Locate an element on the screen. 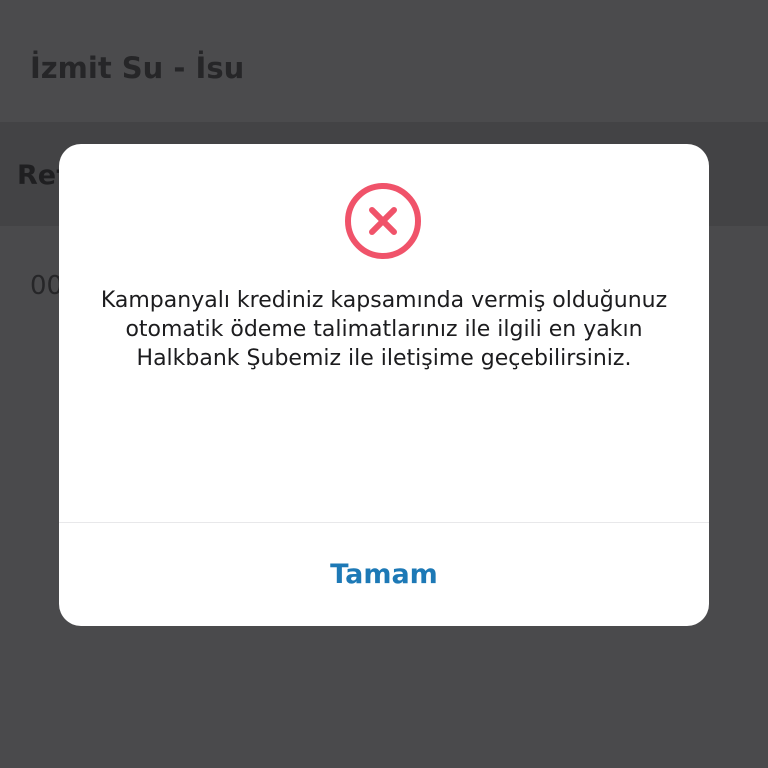  error-x-circle-icon is located at coordinates (383, 221).